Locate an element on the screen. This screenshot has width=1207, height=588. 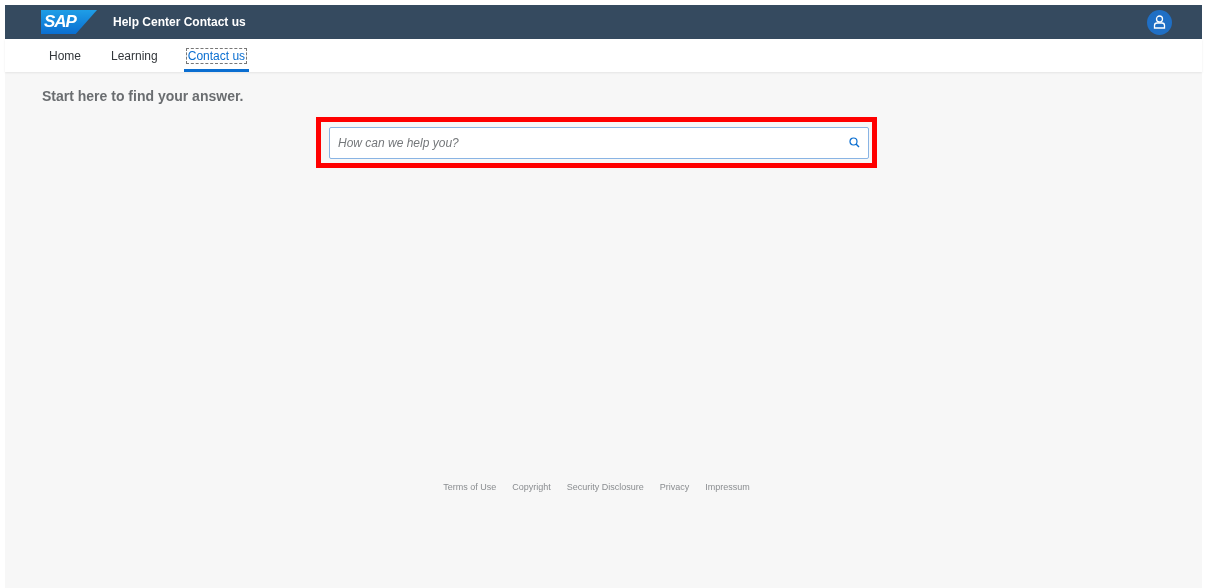
page-heading: Start here to find your answer. is located at coordinates (143, 96).